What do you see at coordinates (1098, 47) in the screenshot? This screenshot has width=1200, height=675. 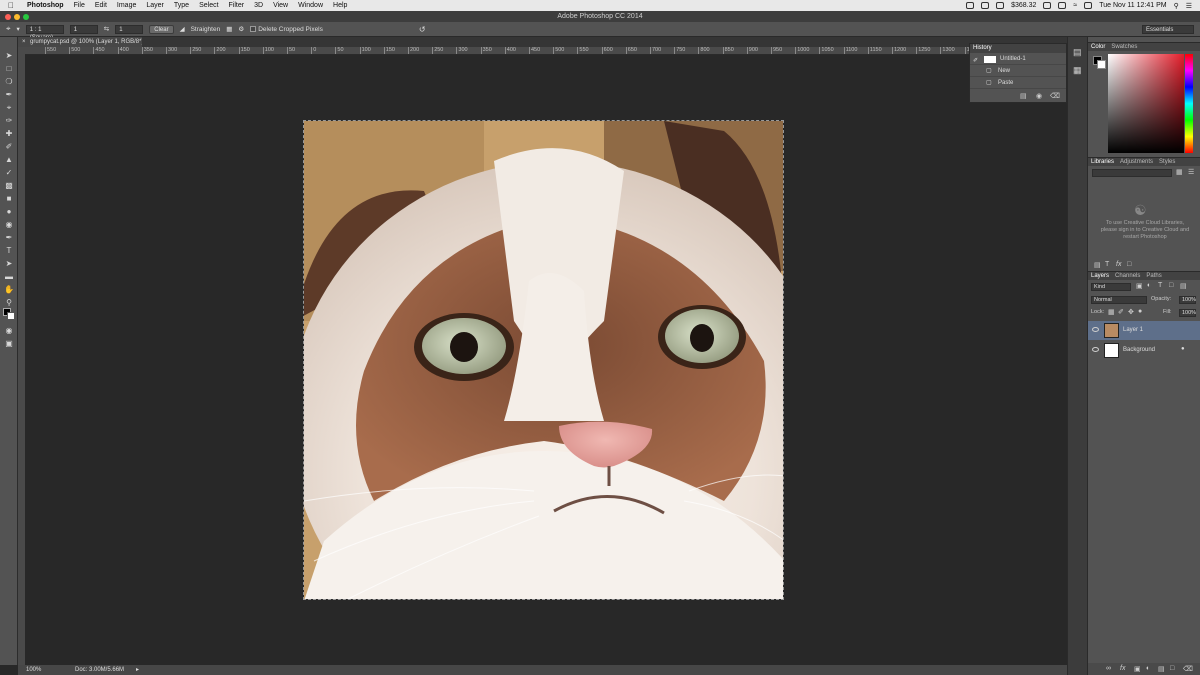 I see `tab-color: Color` at bounding box center [1098, 47].